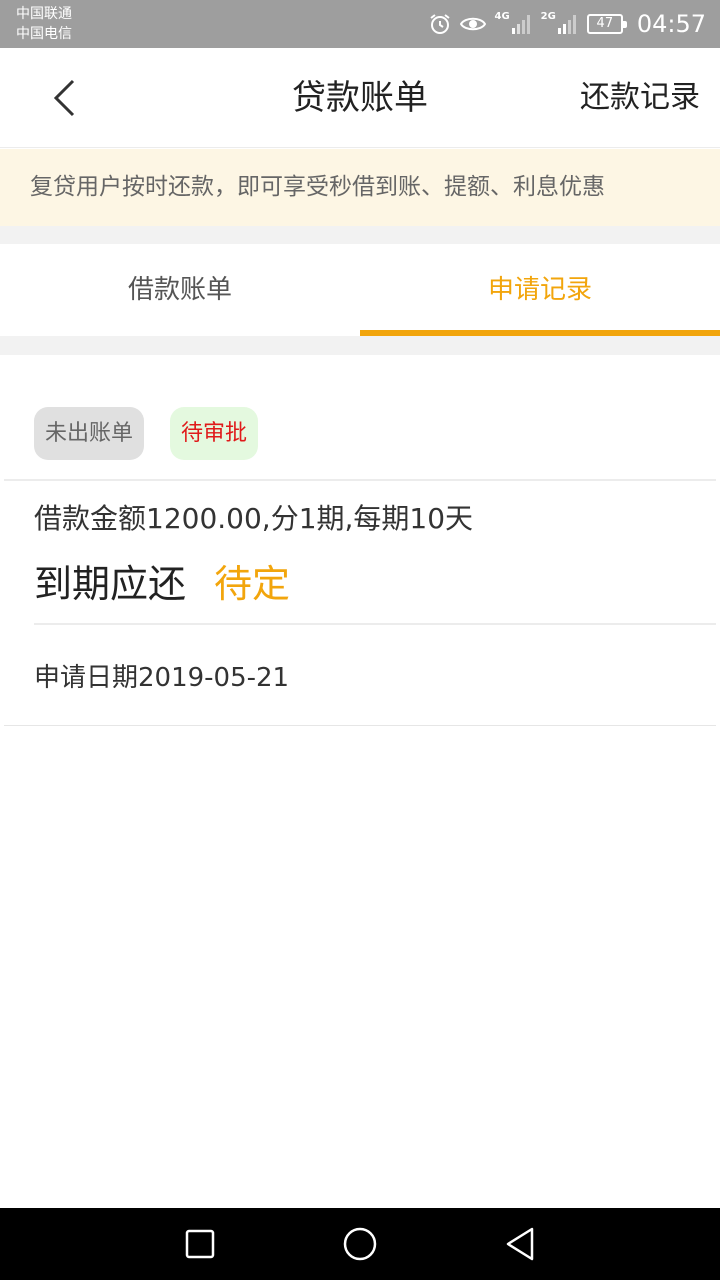  What do you see at coordinates (254, 518) in the screenshot?
I see `loan-description: 借款金额1200.00,分1期,每期10天` at bounding box center [254, 518].